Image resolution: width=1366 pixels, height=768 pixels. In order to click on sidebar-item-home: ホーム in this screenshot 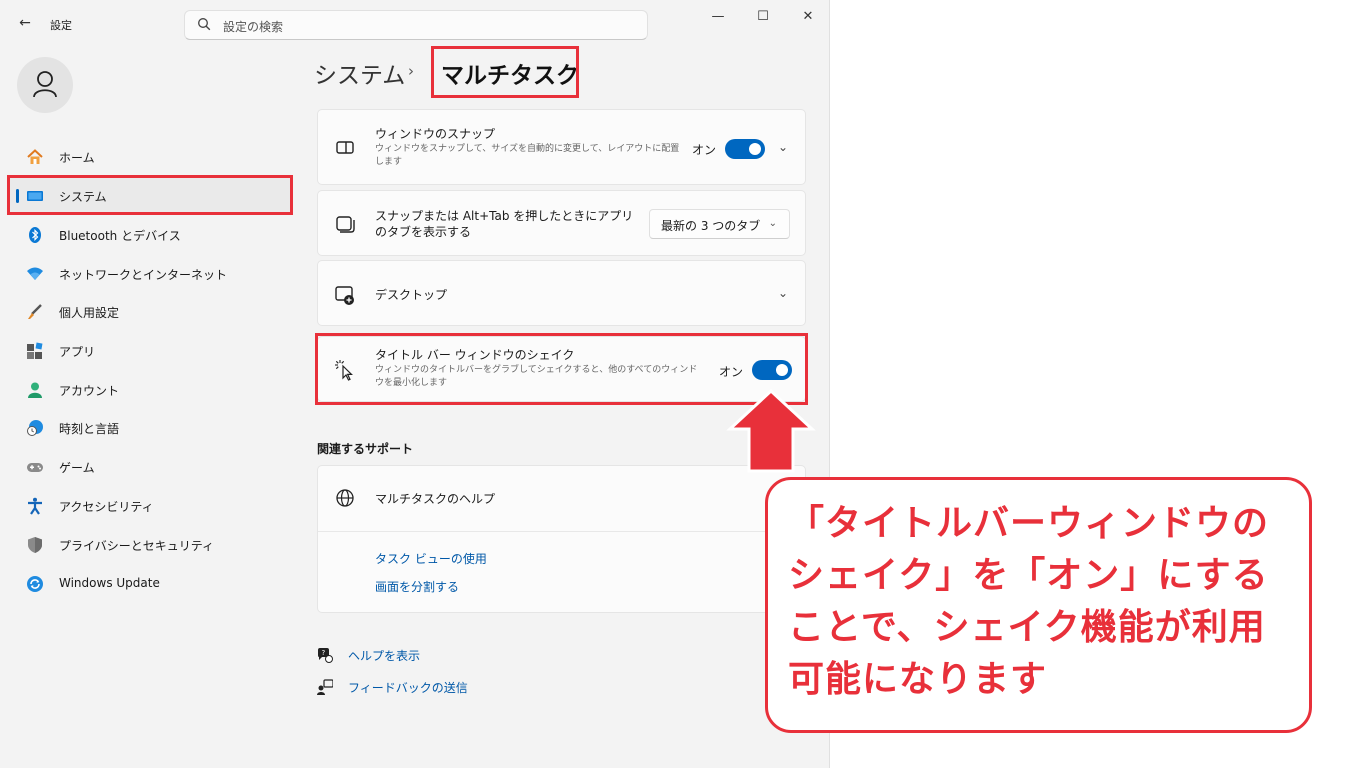, I will do `click(150, 156)`.